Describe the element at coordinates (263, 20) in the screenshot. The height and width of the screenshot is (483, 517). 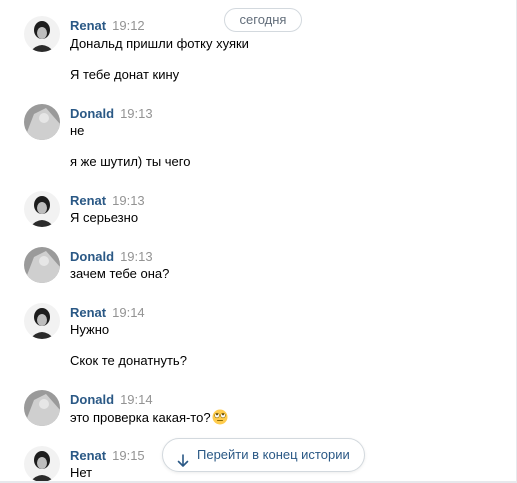
I see `date-divider: сегодня` at that location.